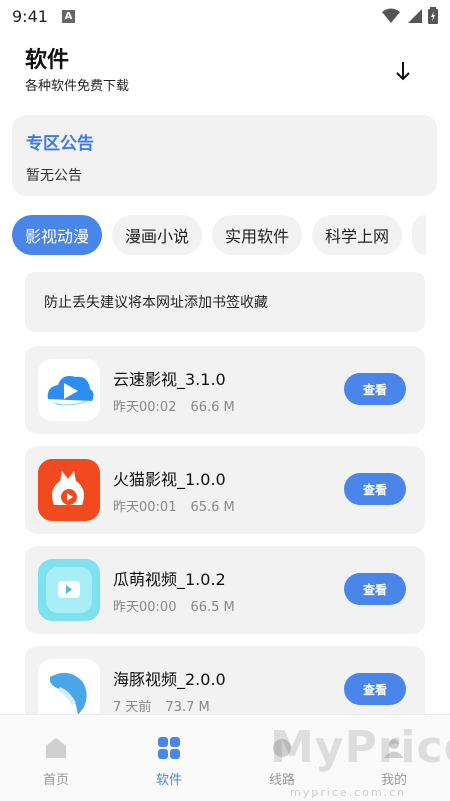 The height and width of the screenshot is (801, 450). Describe the element at coordinates (56, 748) in the screenshot. I see `home-icon` at that location.